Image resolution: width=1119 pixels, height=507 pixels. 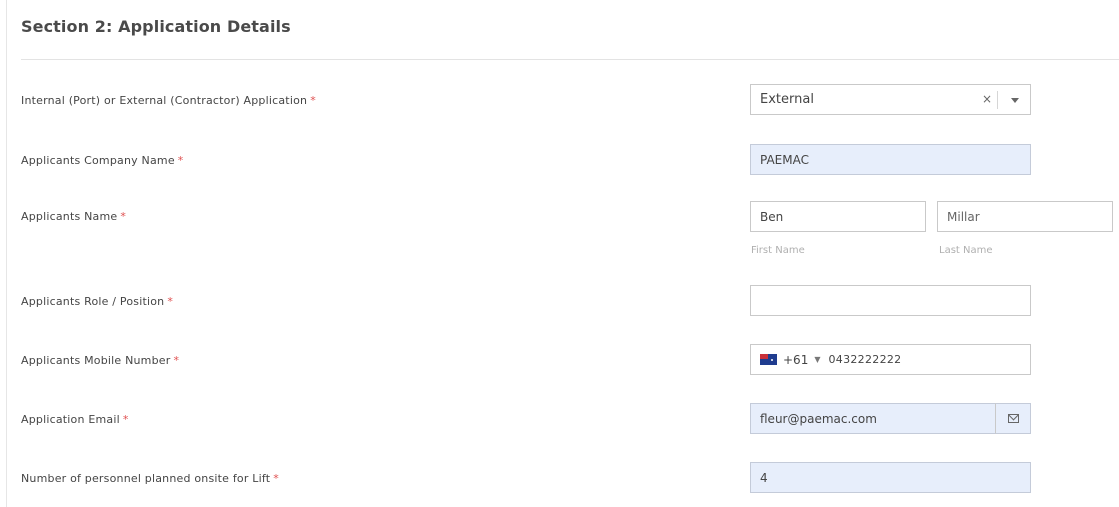 I want to click on last-name-hint: Last Name, so click(x=966, y=250).